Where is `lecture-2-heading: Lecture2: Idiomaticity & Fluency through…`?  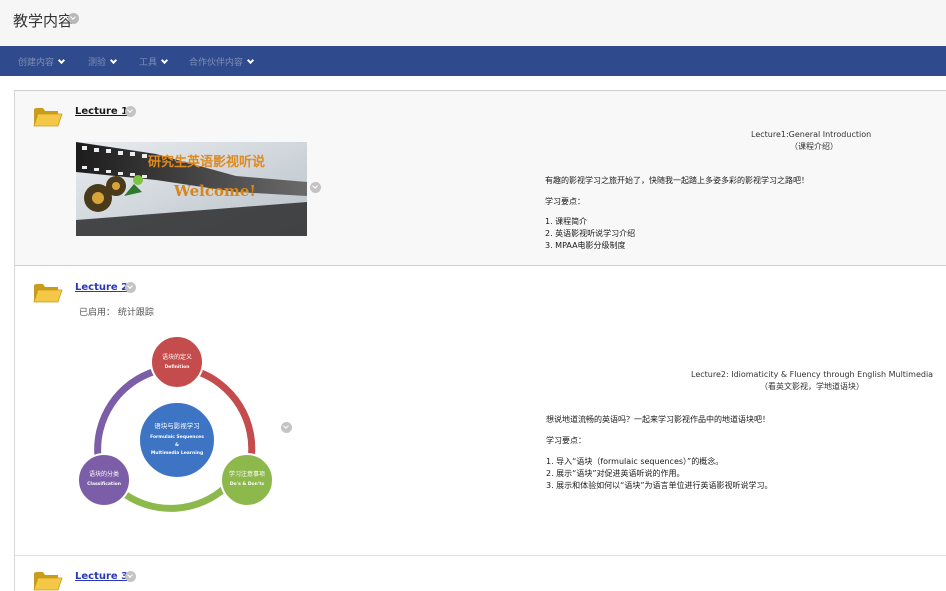 lecture-2-heading: Lecture2: Idiomaticity & Fluency through… is located at coordinates (812, 374).